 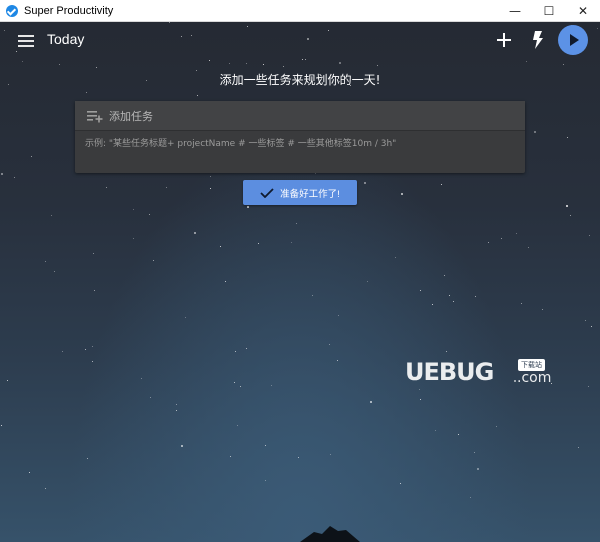 I want to click on playlist-add-icon, so click(x=95, y=117).